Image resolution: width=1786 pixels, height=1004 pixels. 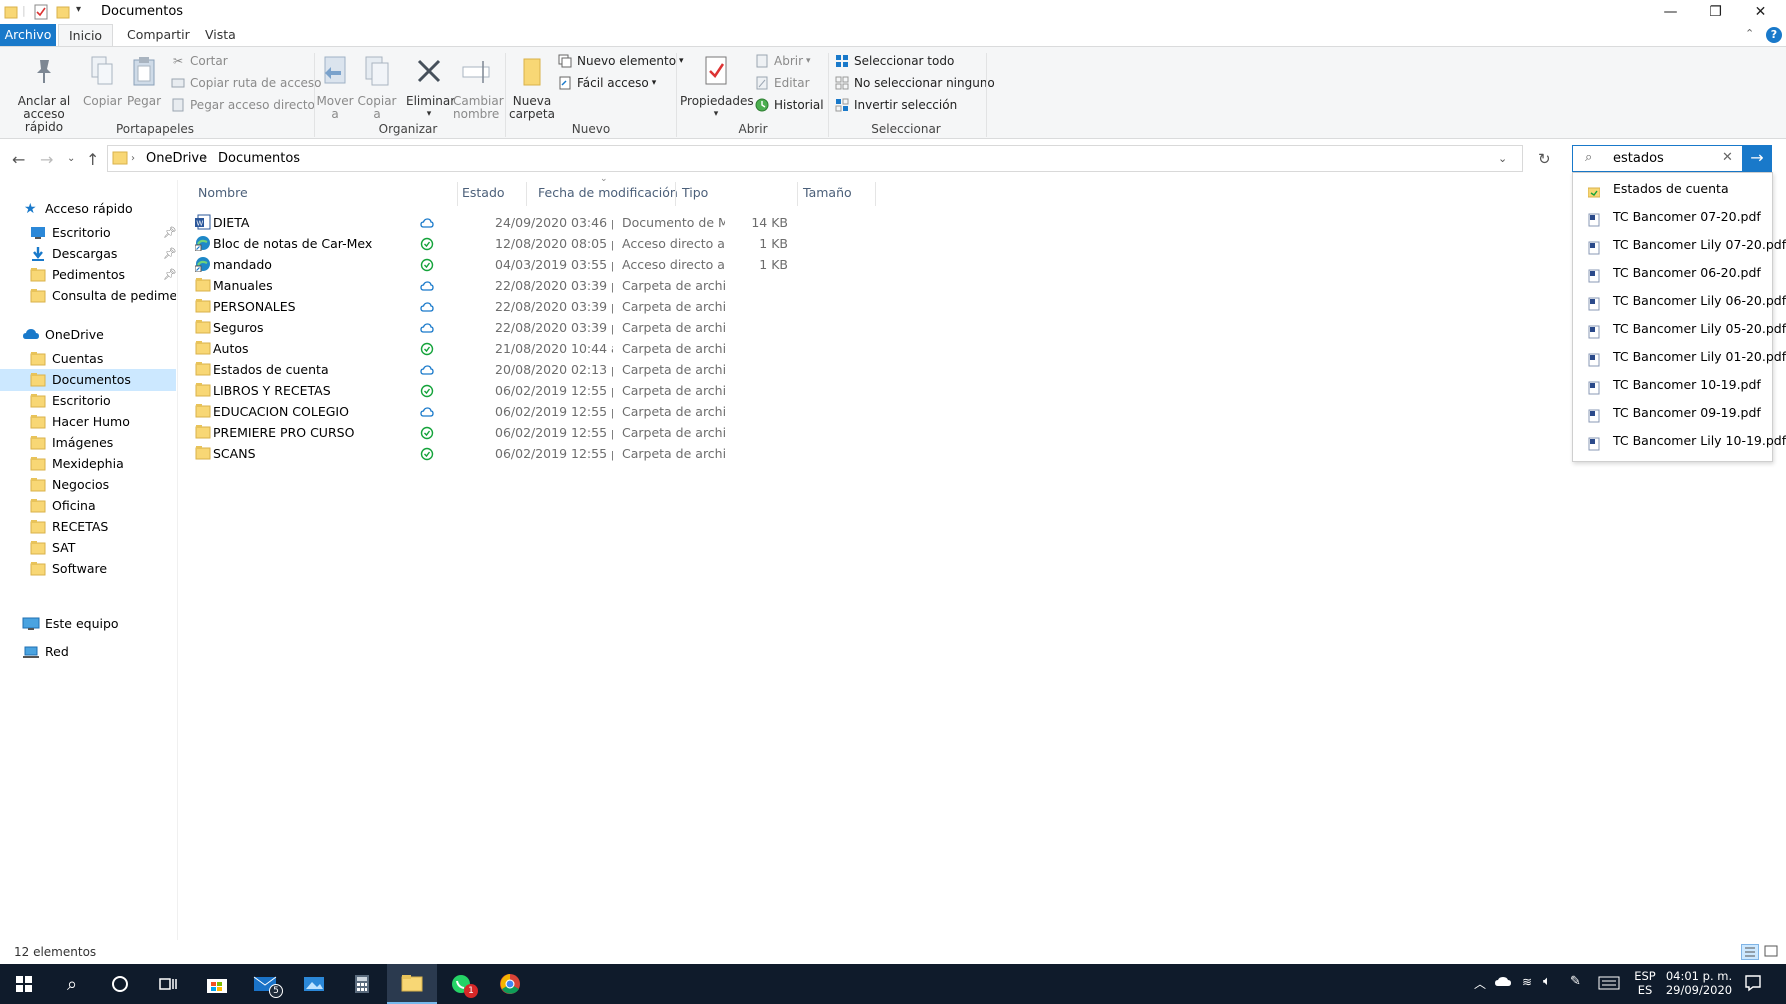 I want to click on wifi-icon: ≋, so click(x=1527, y=982).